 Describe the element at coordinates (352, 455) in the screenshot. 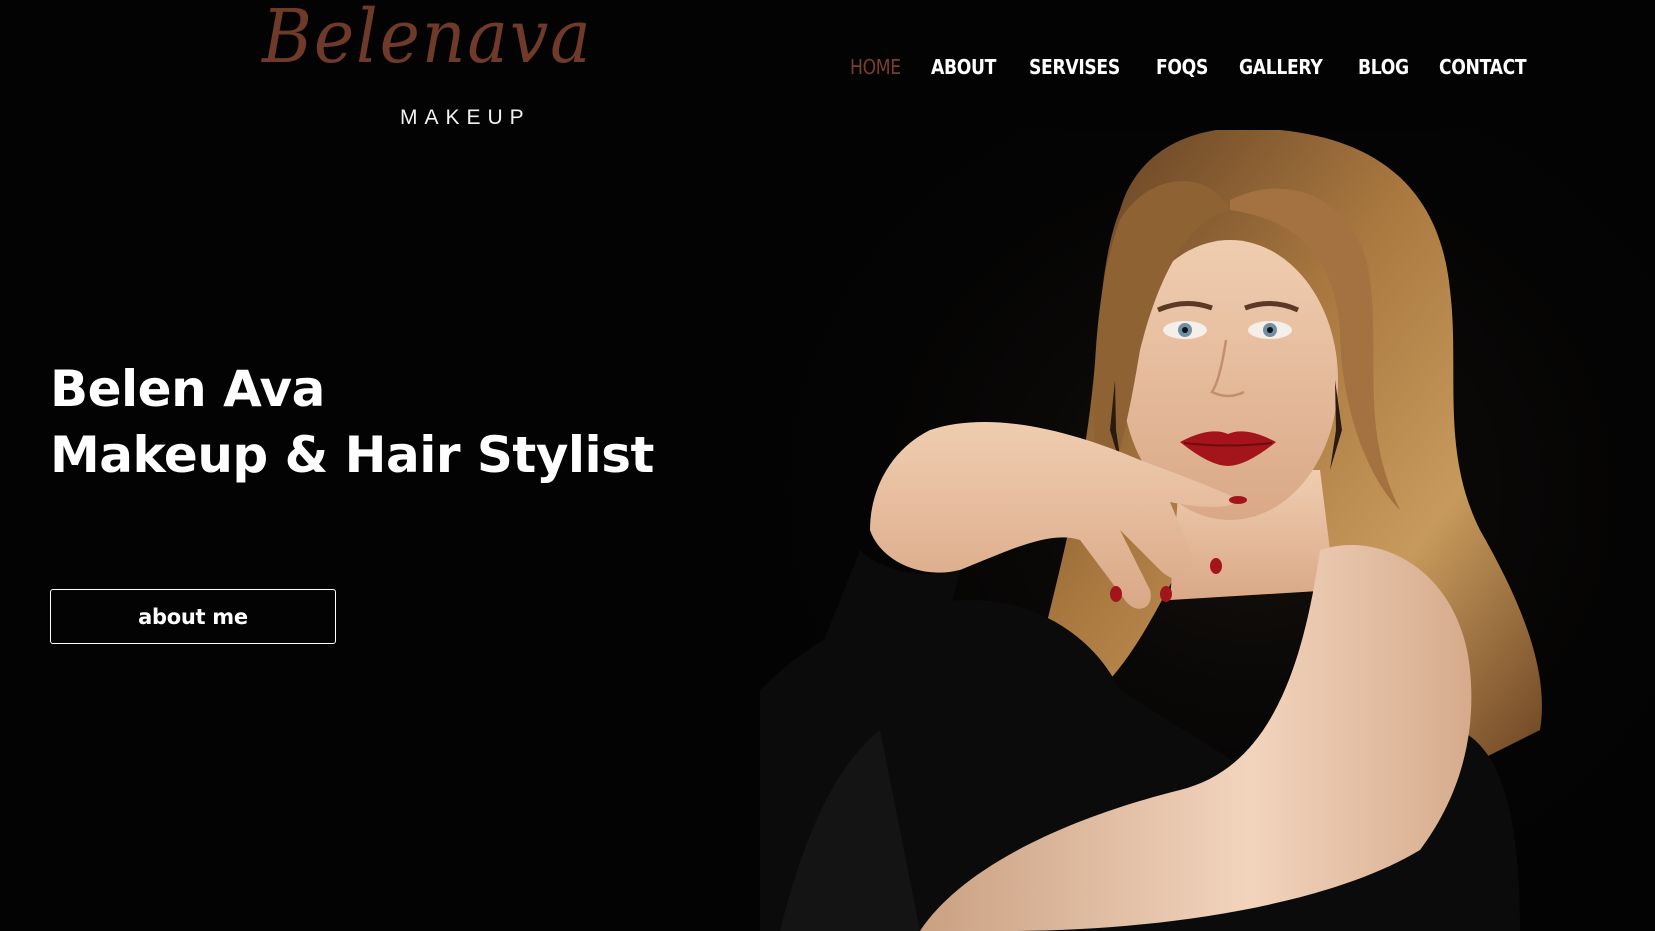

I see `hero-title-line-2: Makeup & Hair Stylist` at that location.